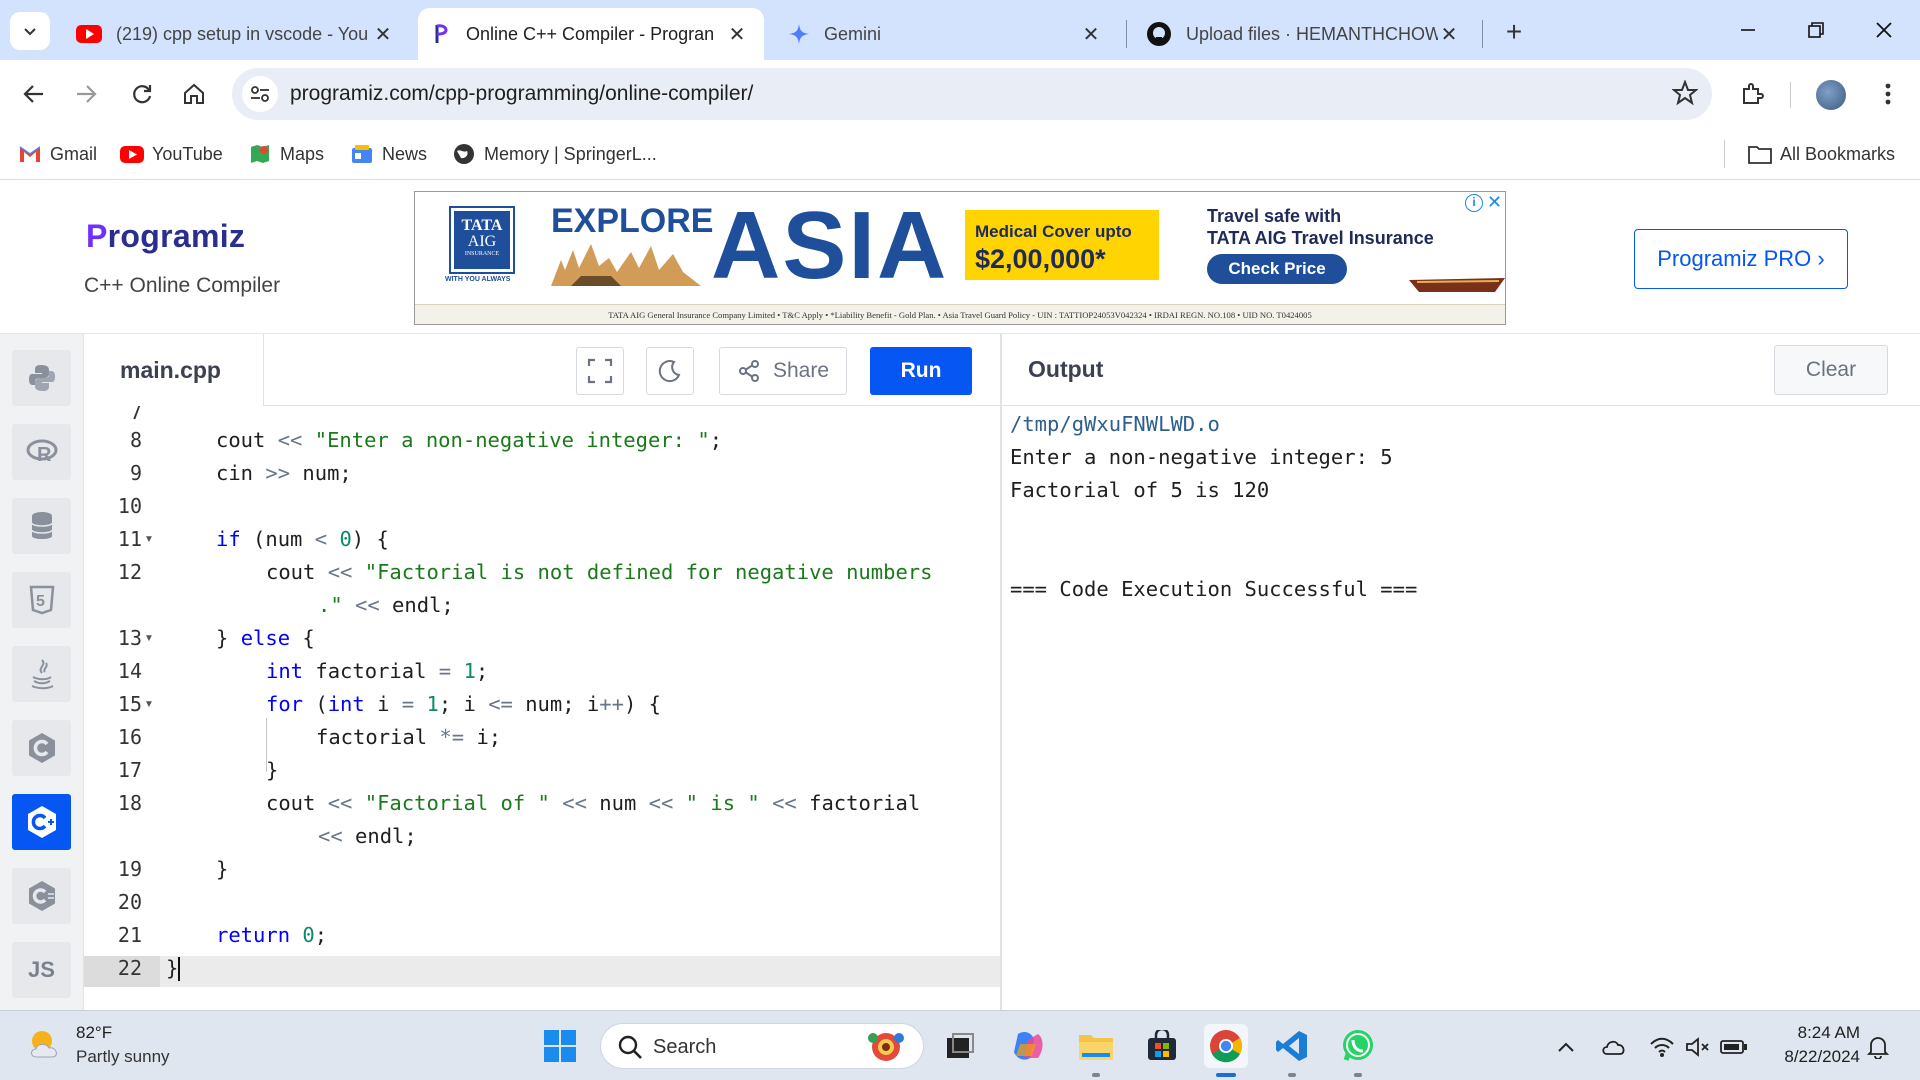  What do you see at coordinates (173, 968) in the screenshot?
I see `code-line: }` at bounding box center [173, 968].